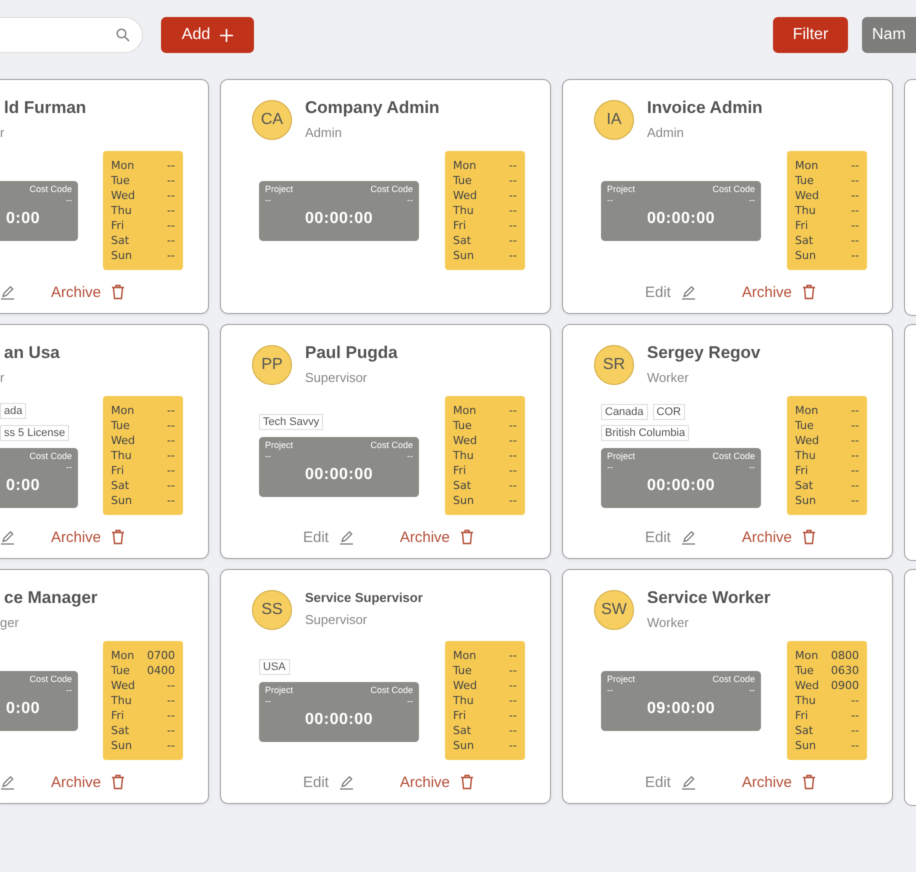 This screenshot has width=916, height=872. Describe the element at coordinates (810, 35) in the screenshot. I see `filter-button: Filter` at that location.